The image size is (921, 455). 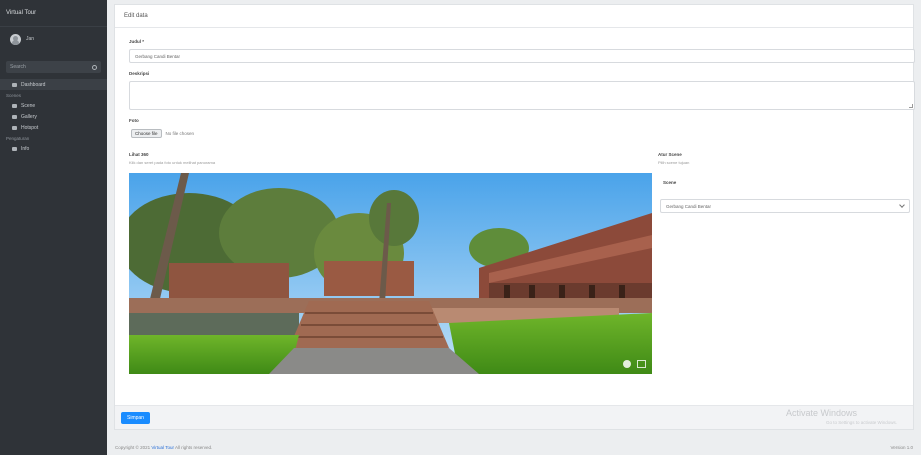 I want to click on file-status: No file chosen, so click(x=180, y=133).